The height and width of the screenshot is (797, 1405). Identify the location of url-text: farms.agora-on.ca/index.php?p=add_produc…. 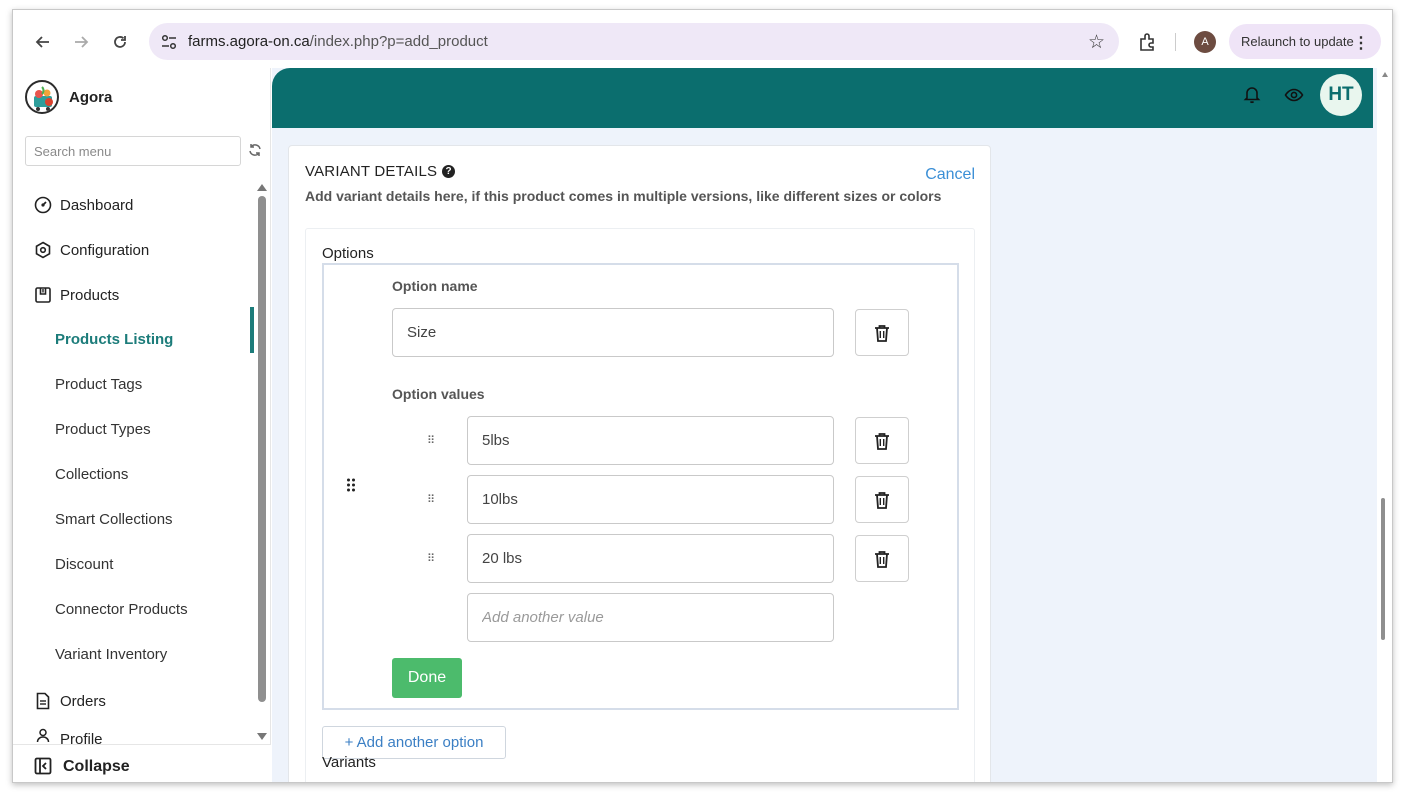
(338, 41).